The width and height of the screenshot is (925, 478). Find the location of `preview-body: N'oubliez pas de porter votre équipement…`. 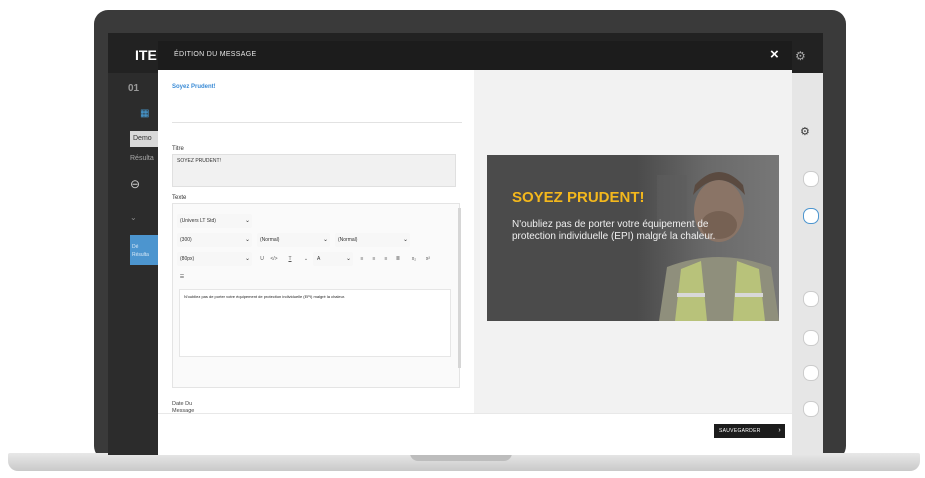

preview-body: N'oubliez pas de porter votre équipement… is located at coordinates (614, 230).